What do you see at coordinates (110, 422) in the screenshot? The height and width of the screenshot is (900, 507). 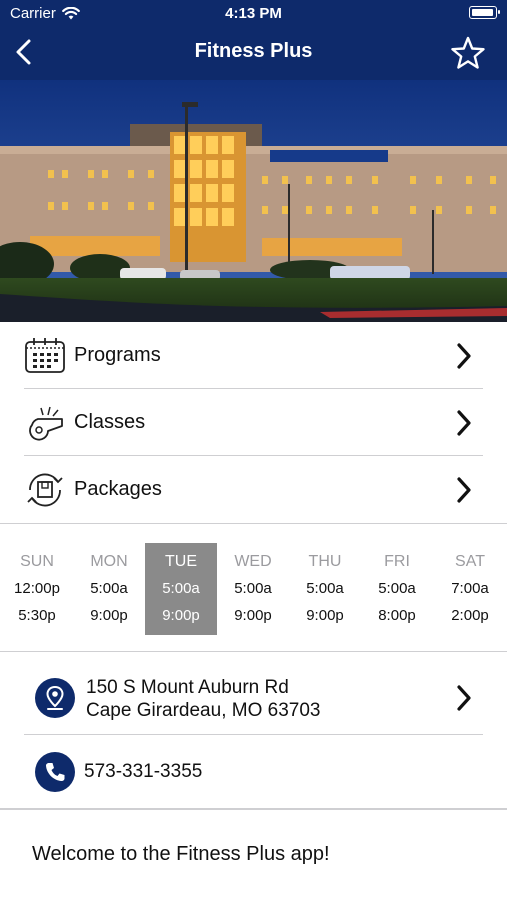 I see `menu-item-label: Classes` at bounding box center [110, 422].